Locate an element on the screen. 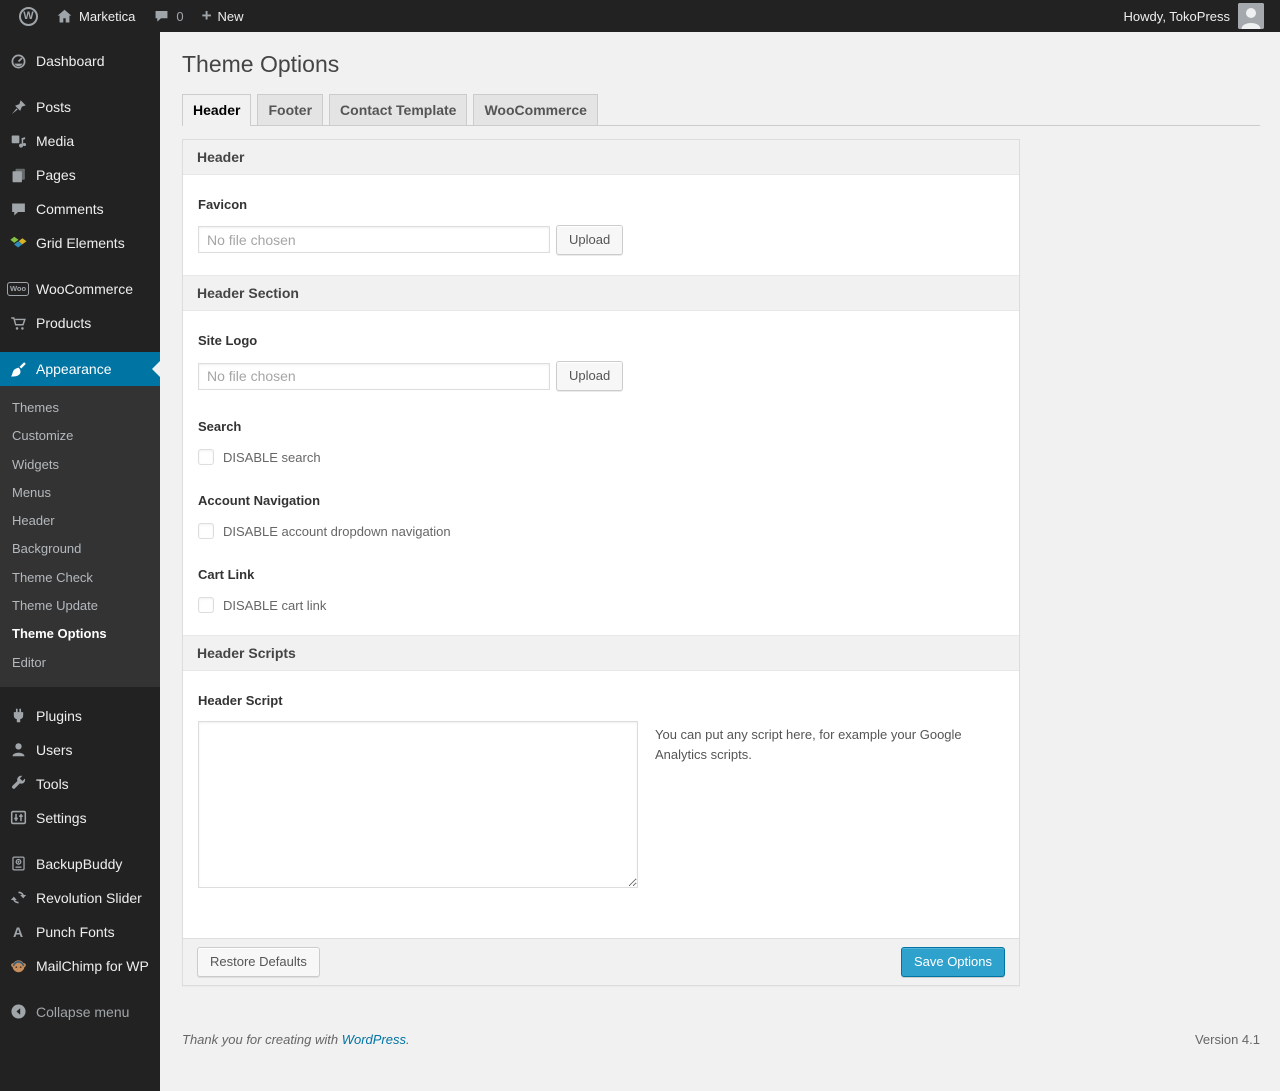 This screenshot has width=1280, height=1091. site-logo-label: Site Logo is located at coordinates (228, 341).